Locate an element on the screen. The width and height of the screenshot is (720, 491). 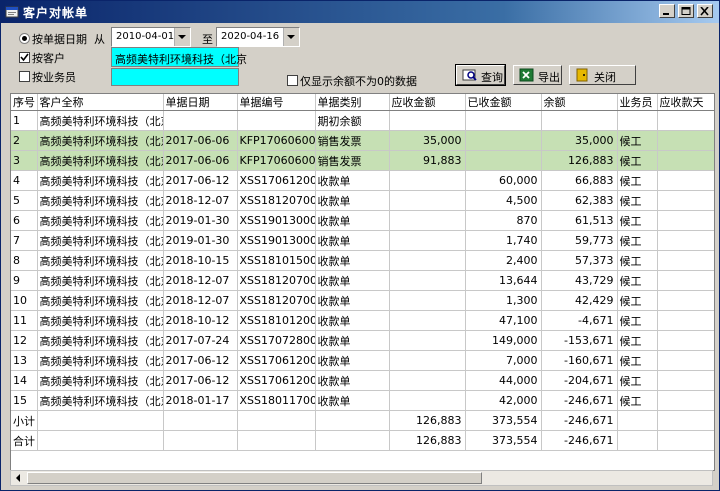
table-cell: 42,000 is located at coordinates (503, 400).